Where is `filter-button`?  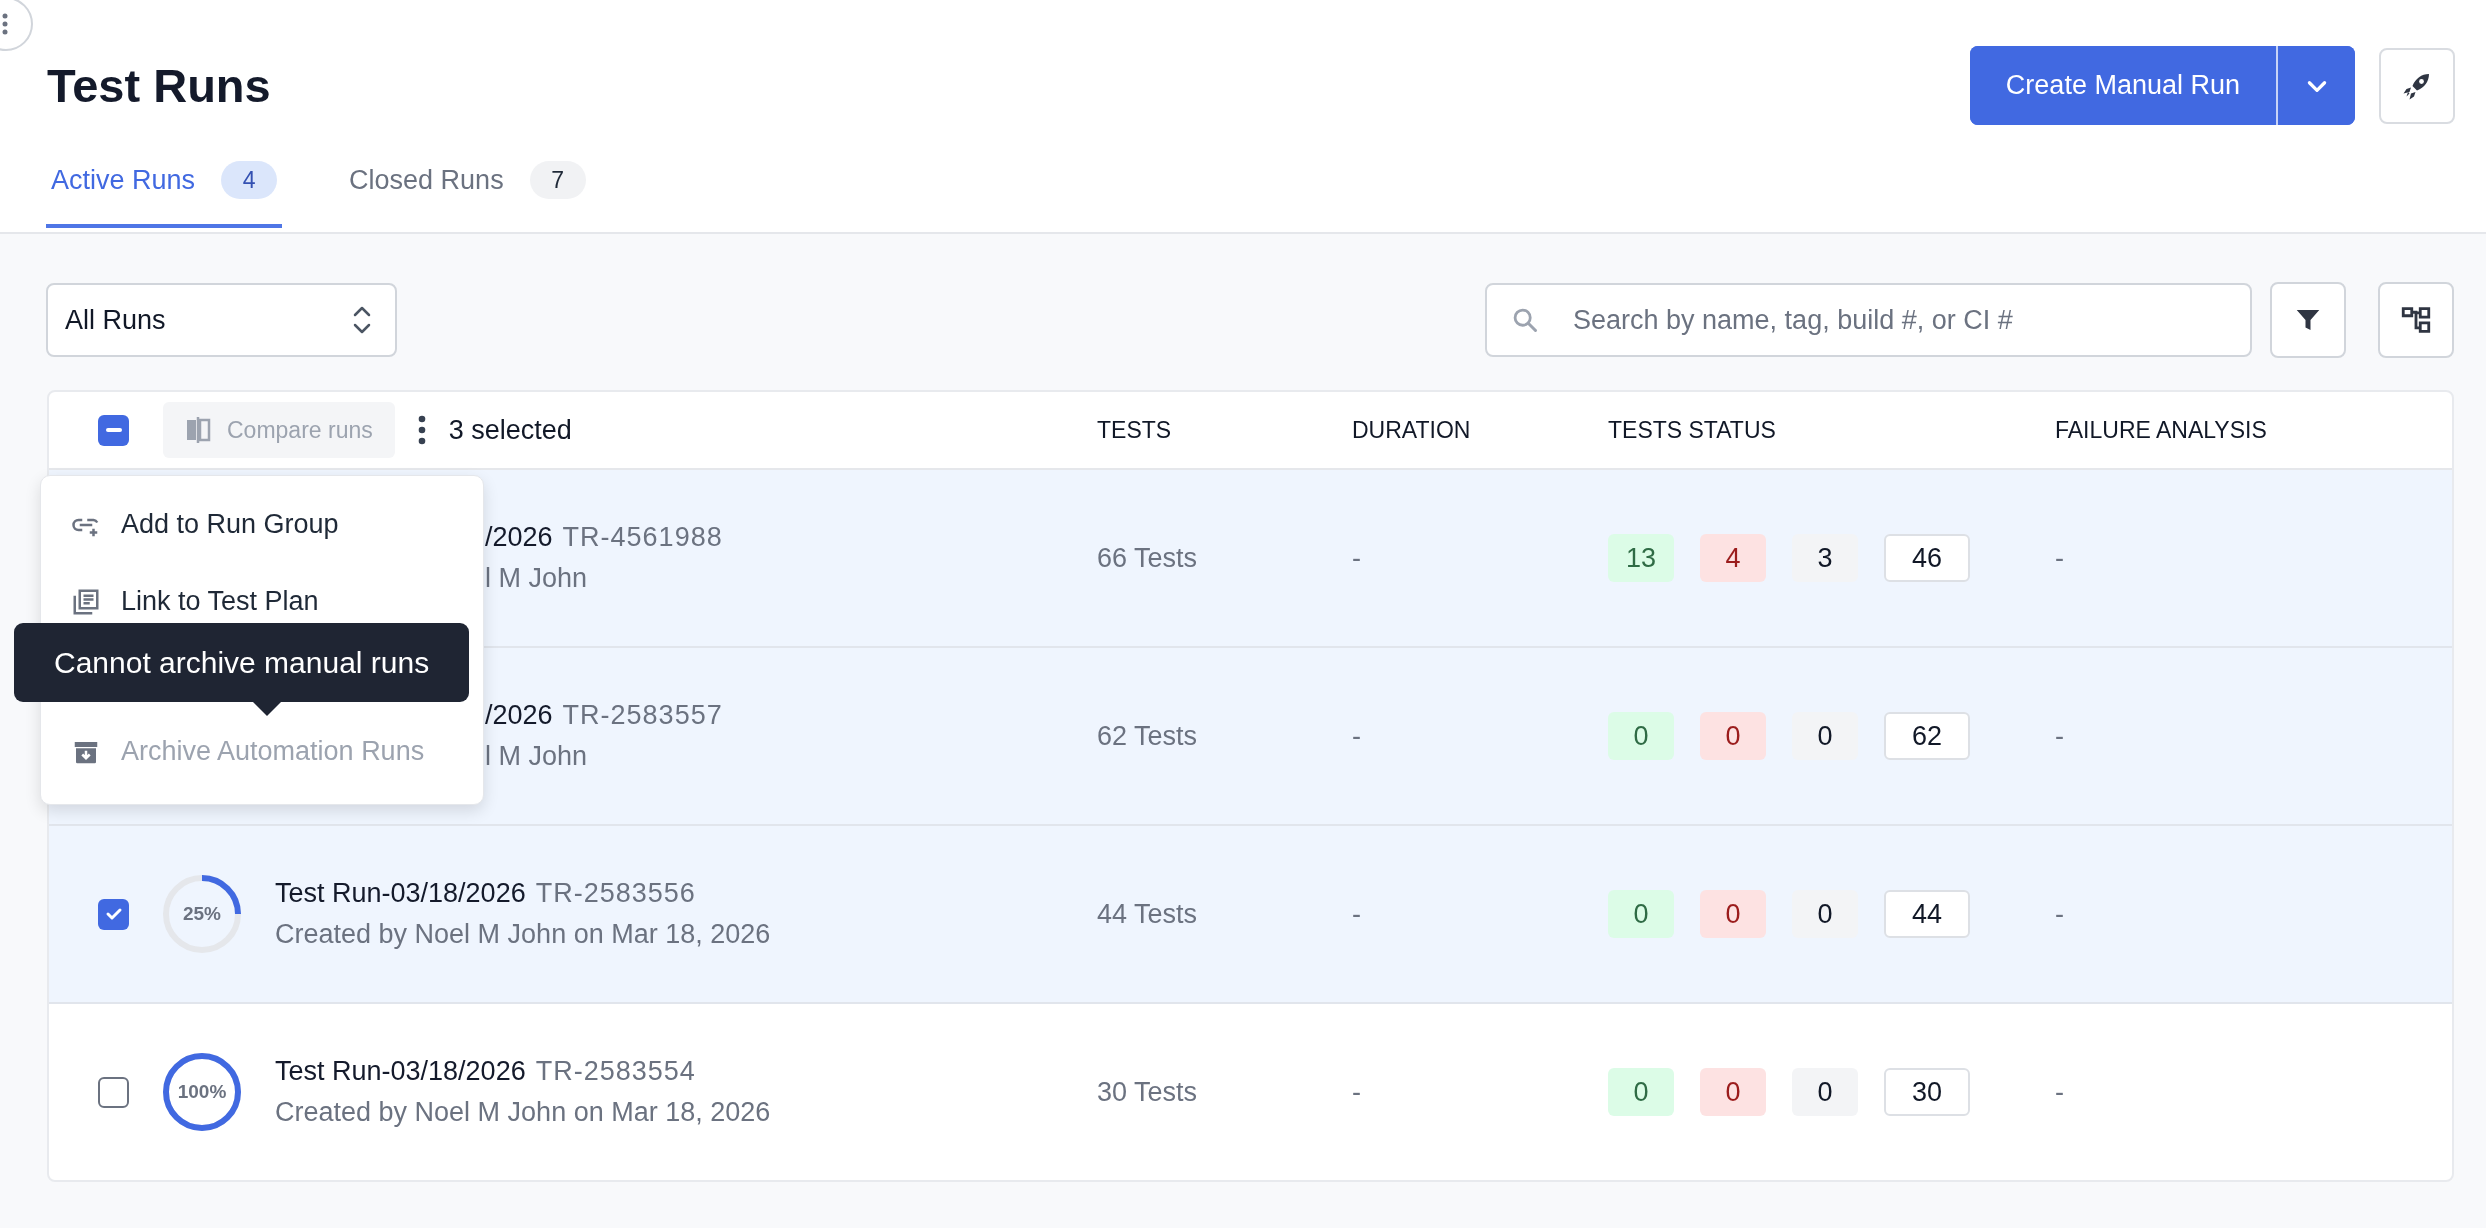 filter-button is located at coordinates (2308, 320).